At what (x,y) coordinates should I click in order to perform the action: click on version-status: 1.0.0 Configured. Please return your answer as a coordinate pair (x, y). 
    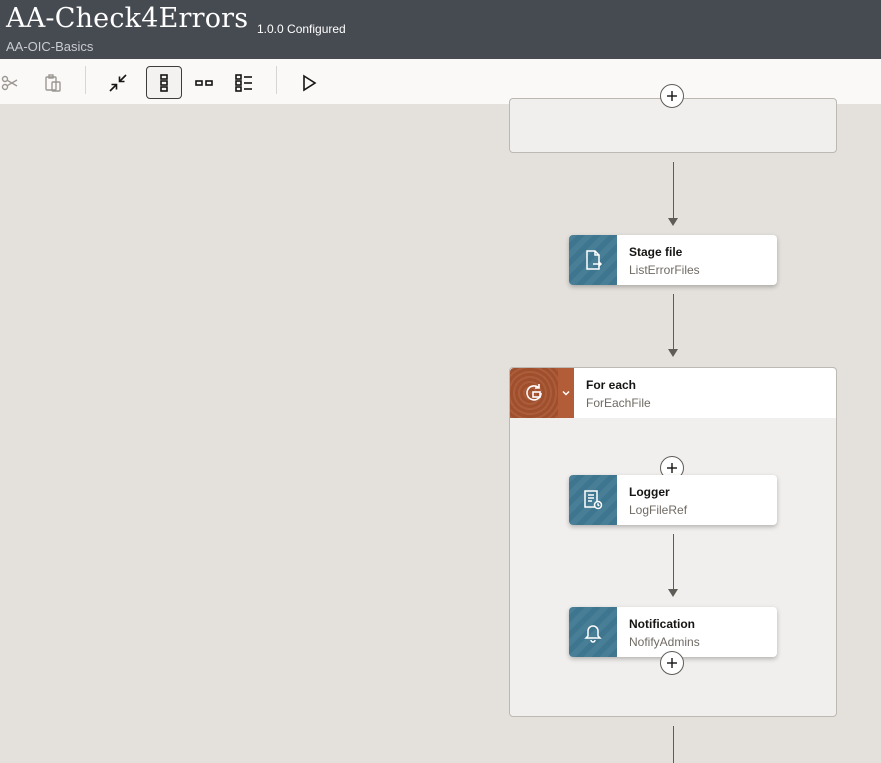
    Looking at the image, I should click on (301, 29).